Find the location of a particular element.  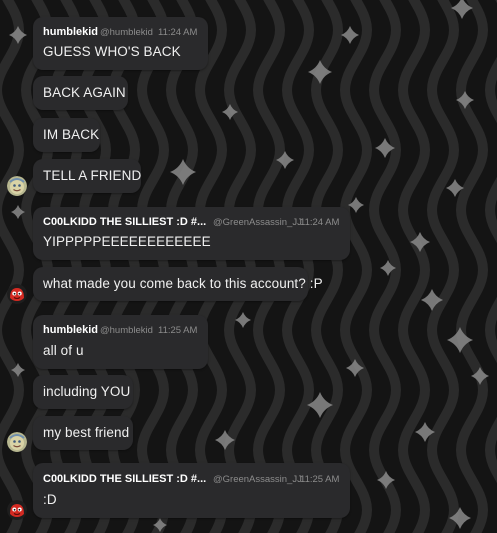

message-text: my best friend is located at coordinates (86, 432).